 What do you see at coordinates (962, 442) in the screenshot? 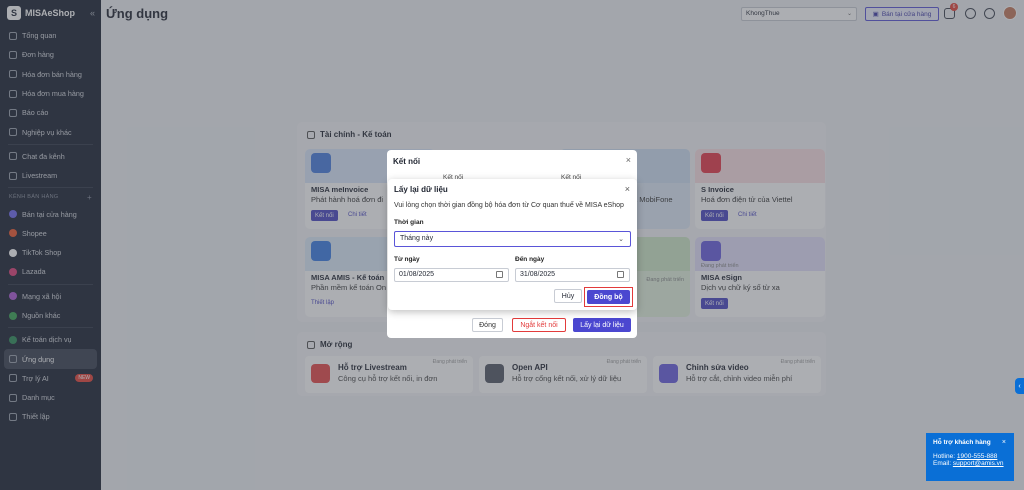
I see `support-title: Hỗ trợ khách hàng` at bounding box center [962, 442].